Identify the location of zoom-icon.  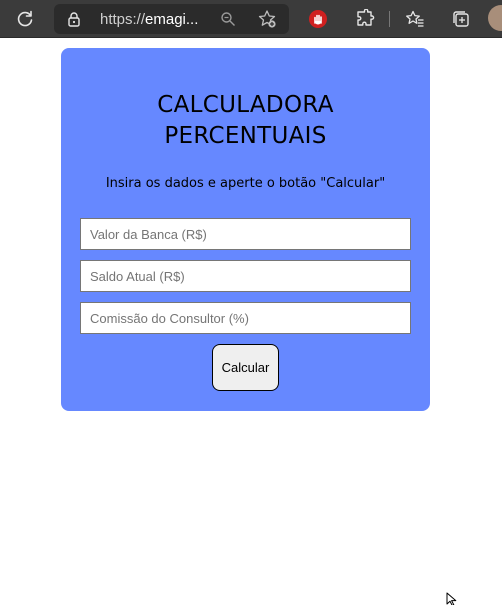
(228, 19).